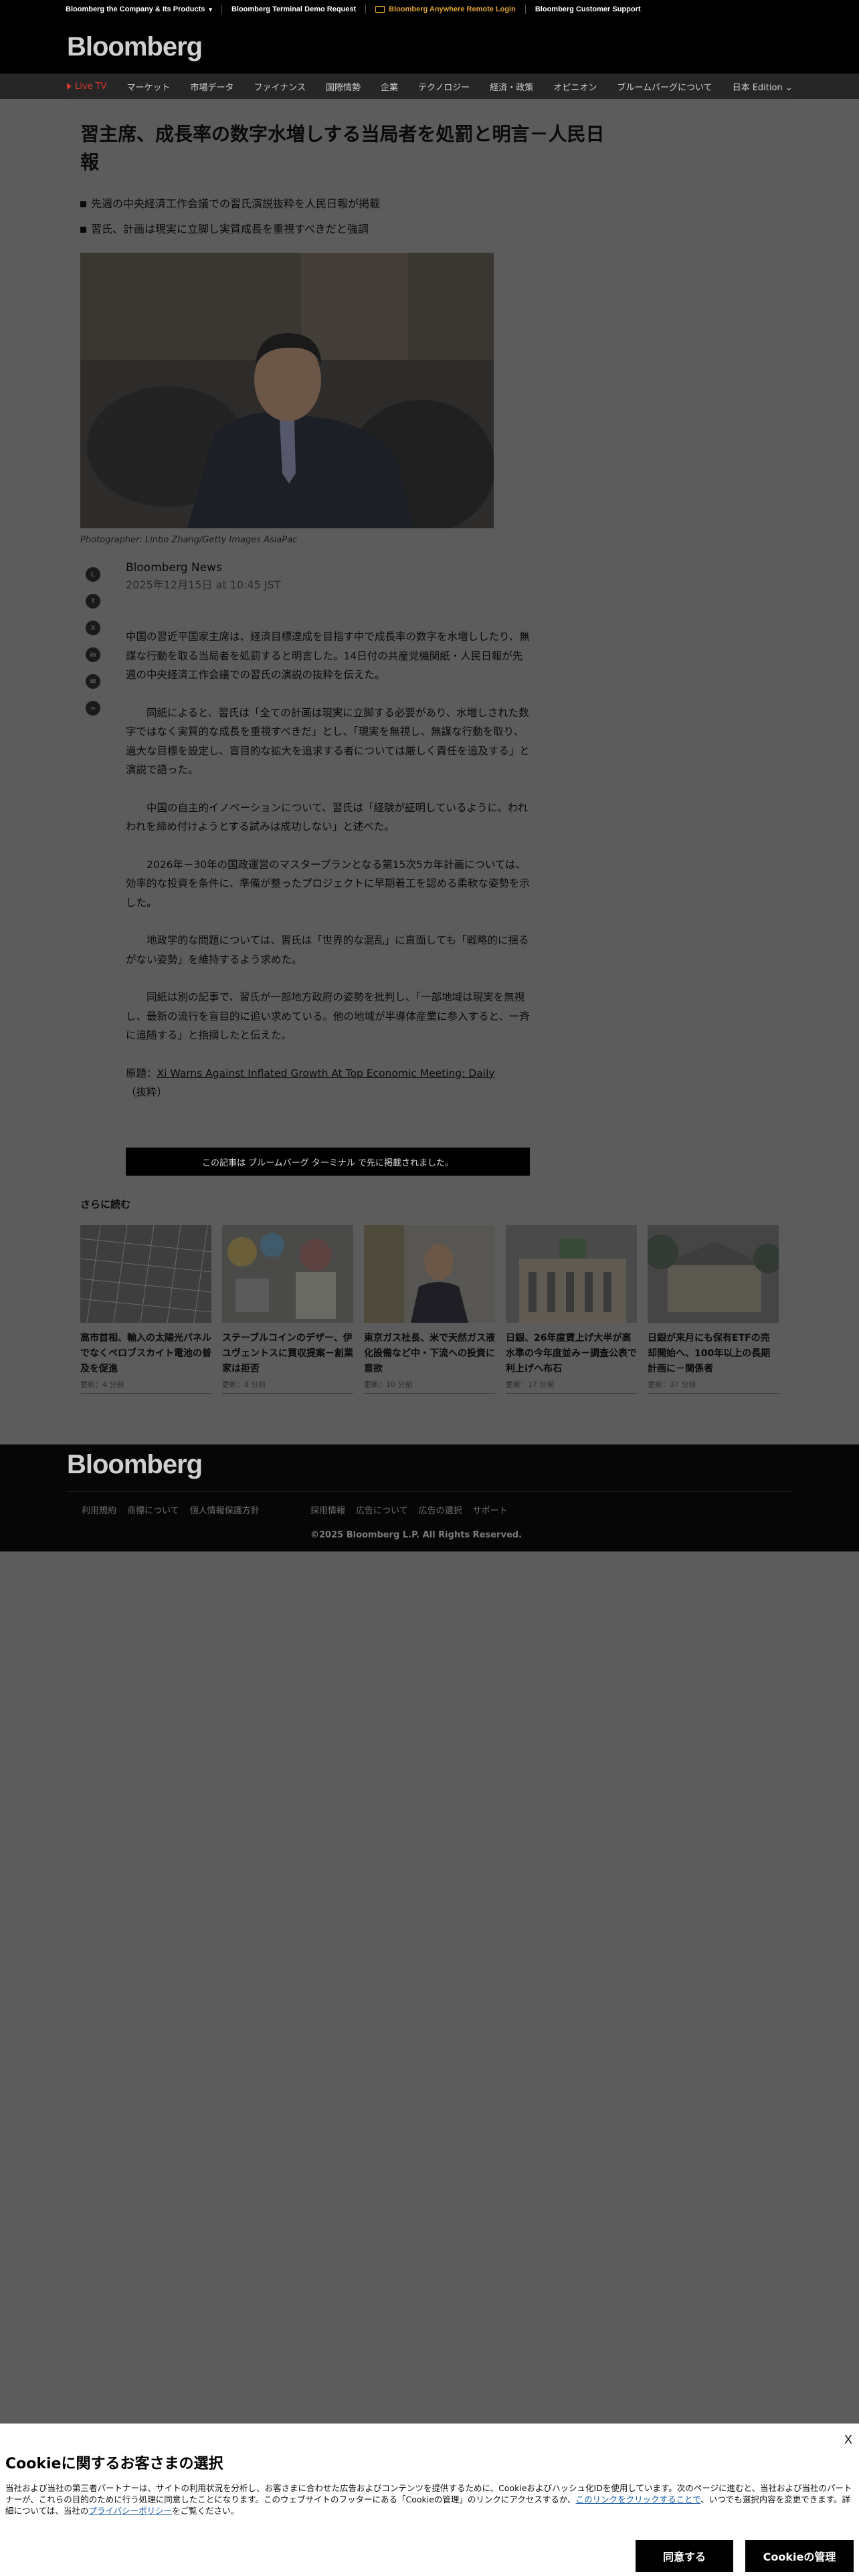 This screenshot has height=2576, width=859. What do you see at coordinates (440, 1509) in the screenshot?
I see `footer-link-ad-choices: 広告の選択` at bounding box center [440, 1509].